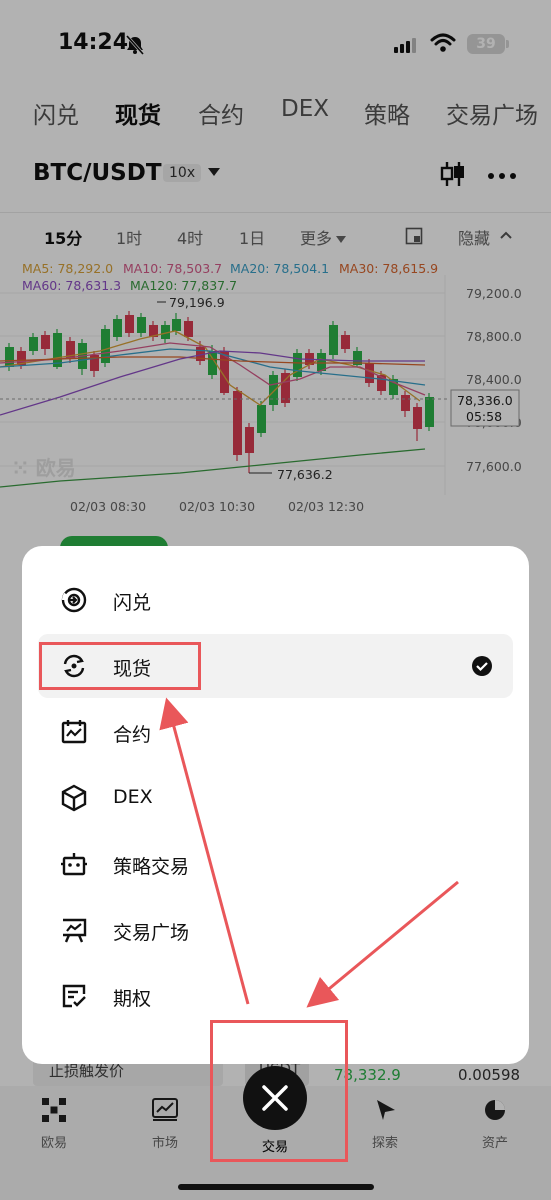  What do you see at coordinates (74, 798) in the screenshot?
I see `dex-cube-icon` at bounding box center [74, 798].